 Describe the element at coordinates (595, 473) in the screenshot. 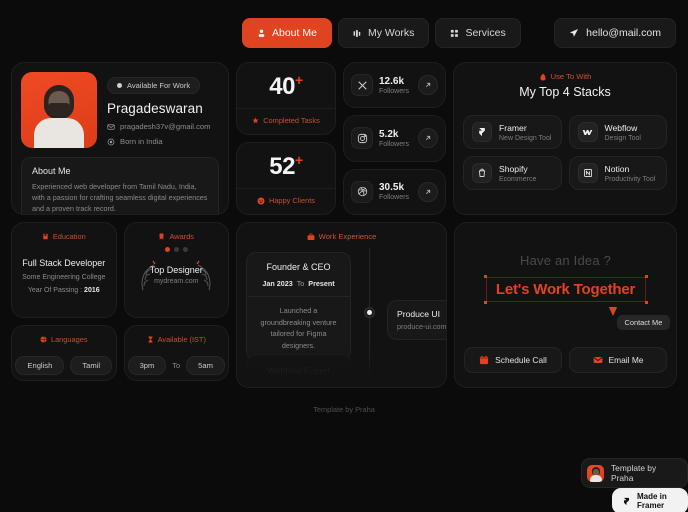

I see `praha-avatar-icon` at that location.